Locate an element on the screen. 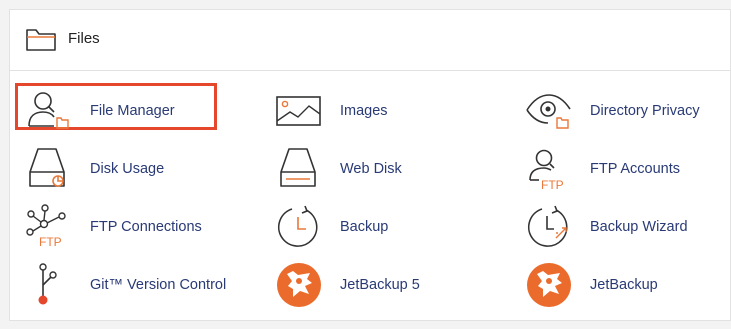 This screenshot has height=329, width=731. jetbackup-link: JetBackup is located at coordinates (623, 285).